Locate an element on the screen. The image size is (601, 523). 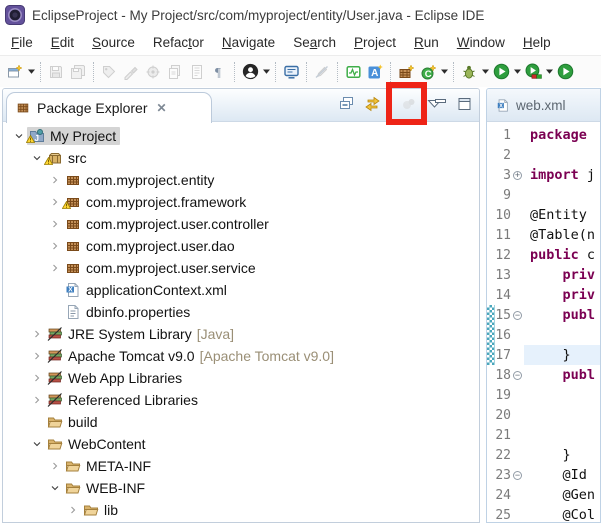
tree-item-label: com.myproject.user.service is located at coordinates (171, 268).